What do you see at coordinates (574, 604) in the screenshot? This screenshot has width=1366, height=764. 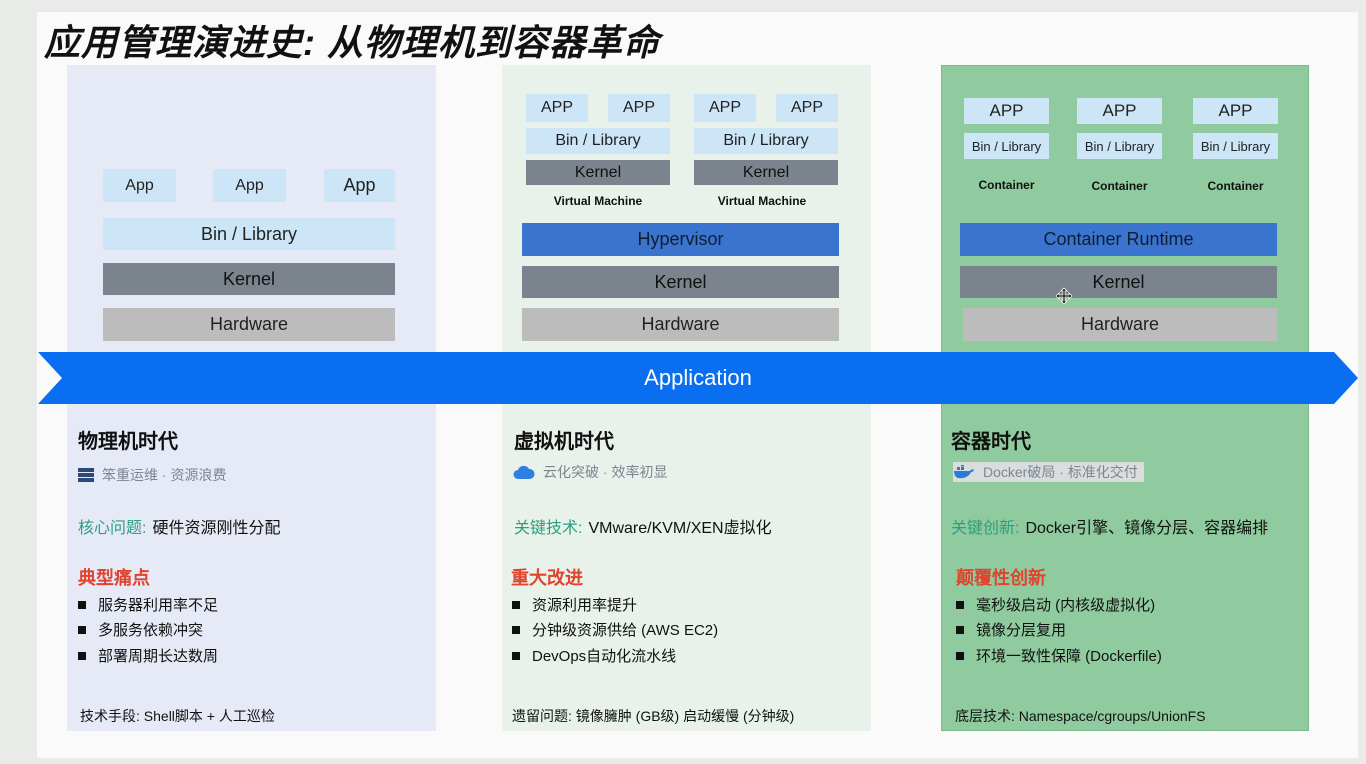 I see `vm-bullet-1: 资源利用率提升` at bounding box center [574, 604].